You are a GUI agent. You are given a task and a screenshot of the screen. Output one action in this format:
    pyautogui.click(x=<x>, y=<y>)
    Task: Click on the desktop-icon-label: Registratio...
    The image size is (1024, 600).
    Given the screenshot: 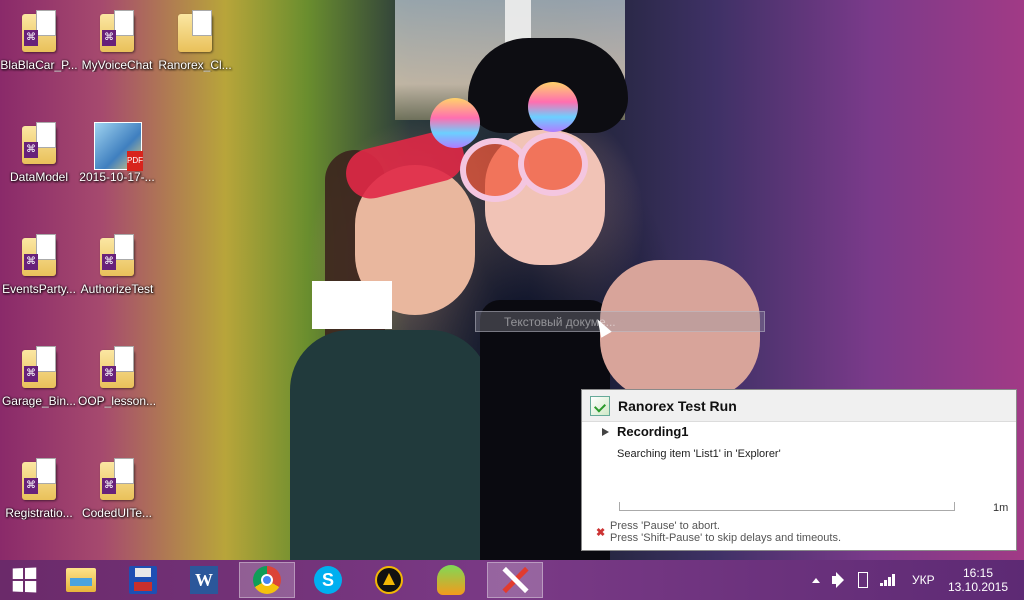 What is the action you would take?
    pyautogui.click(x=39, y=513)
    